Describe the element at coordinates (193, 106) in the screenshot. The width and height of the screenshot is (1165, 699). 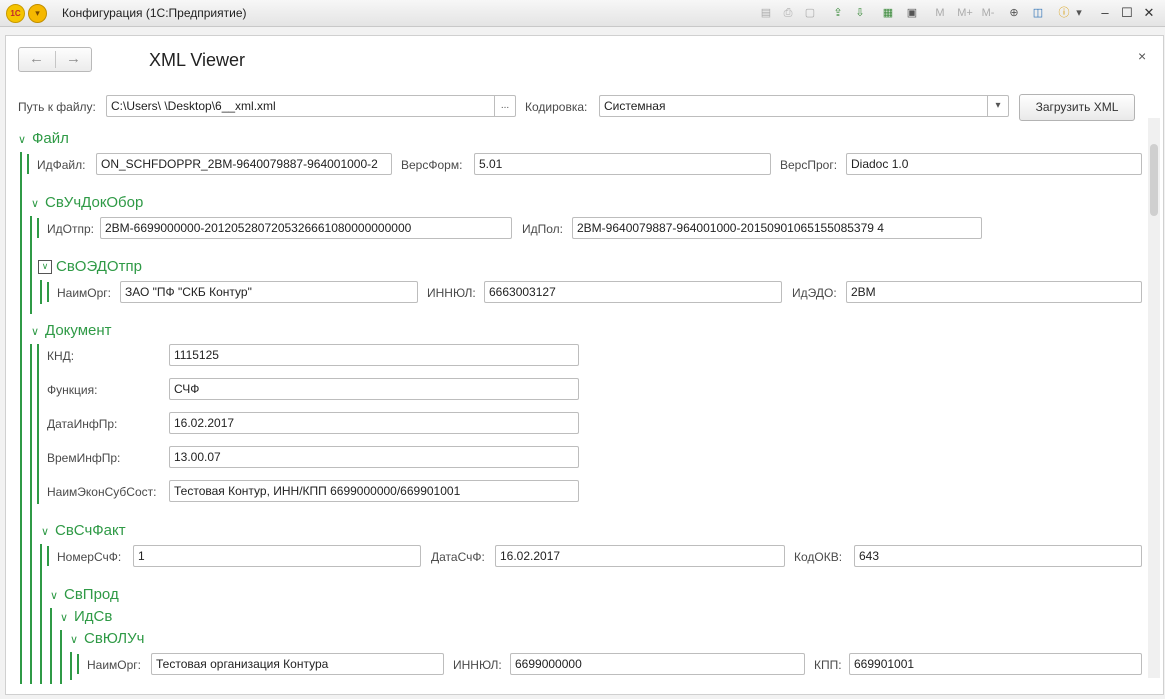
I see `path-value: C:\Users\ \Desktop\6__xml.xml` at that location.